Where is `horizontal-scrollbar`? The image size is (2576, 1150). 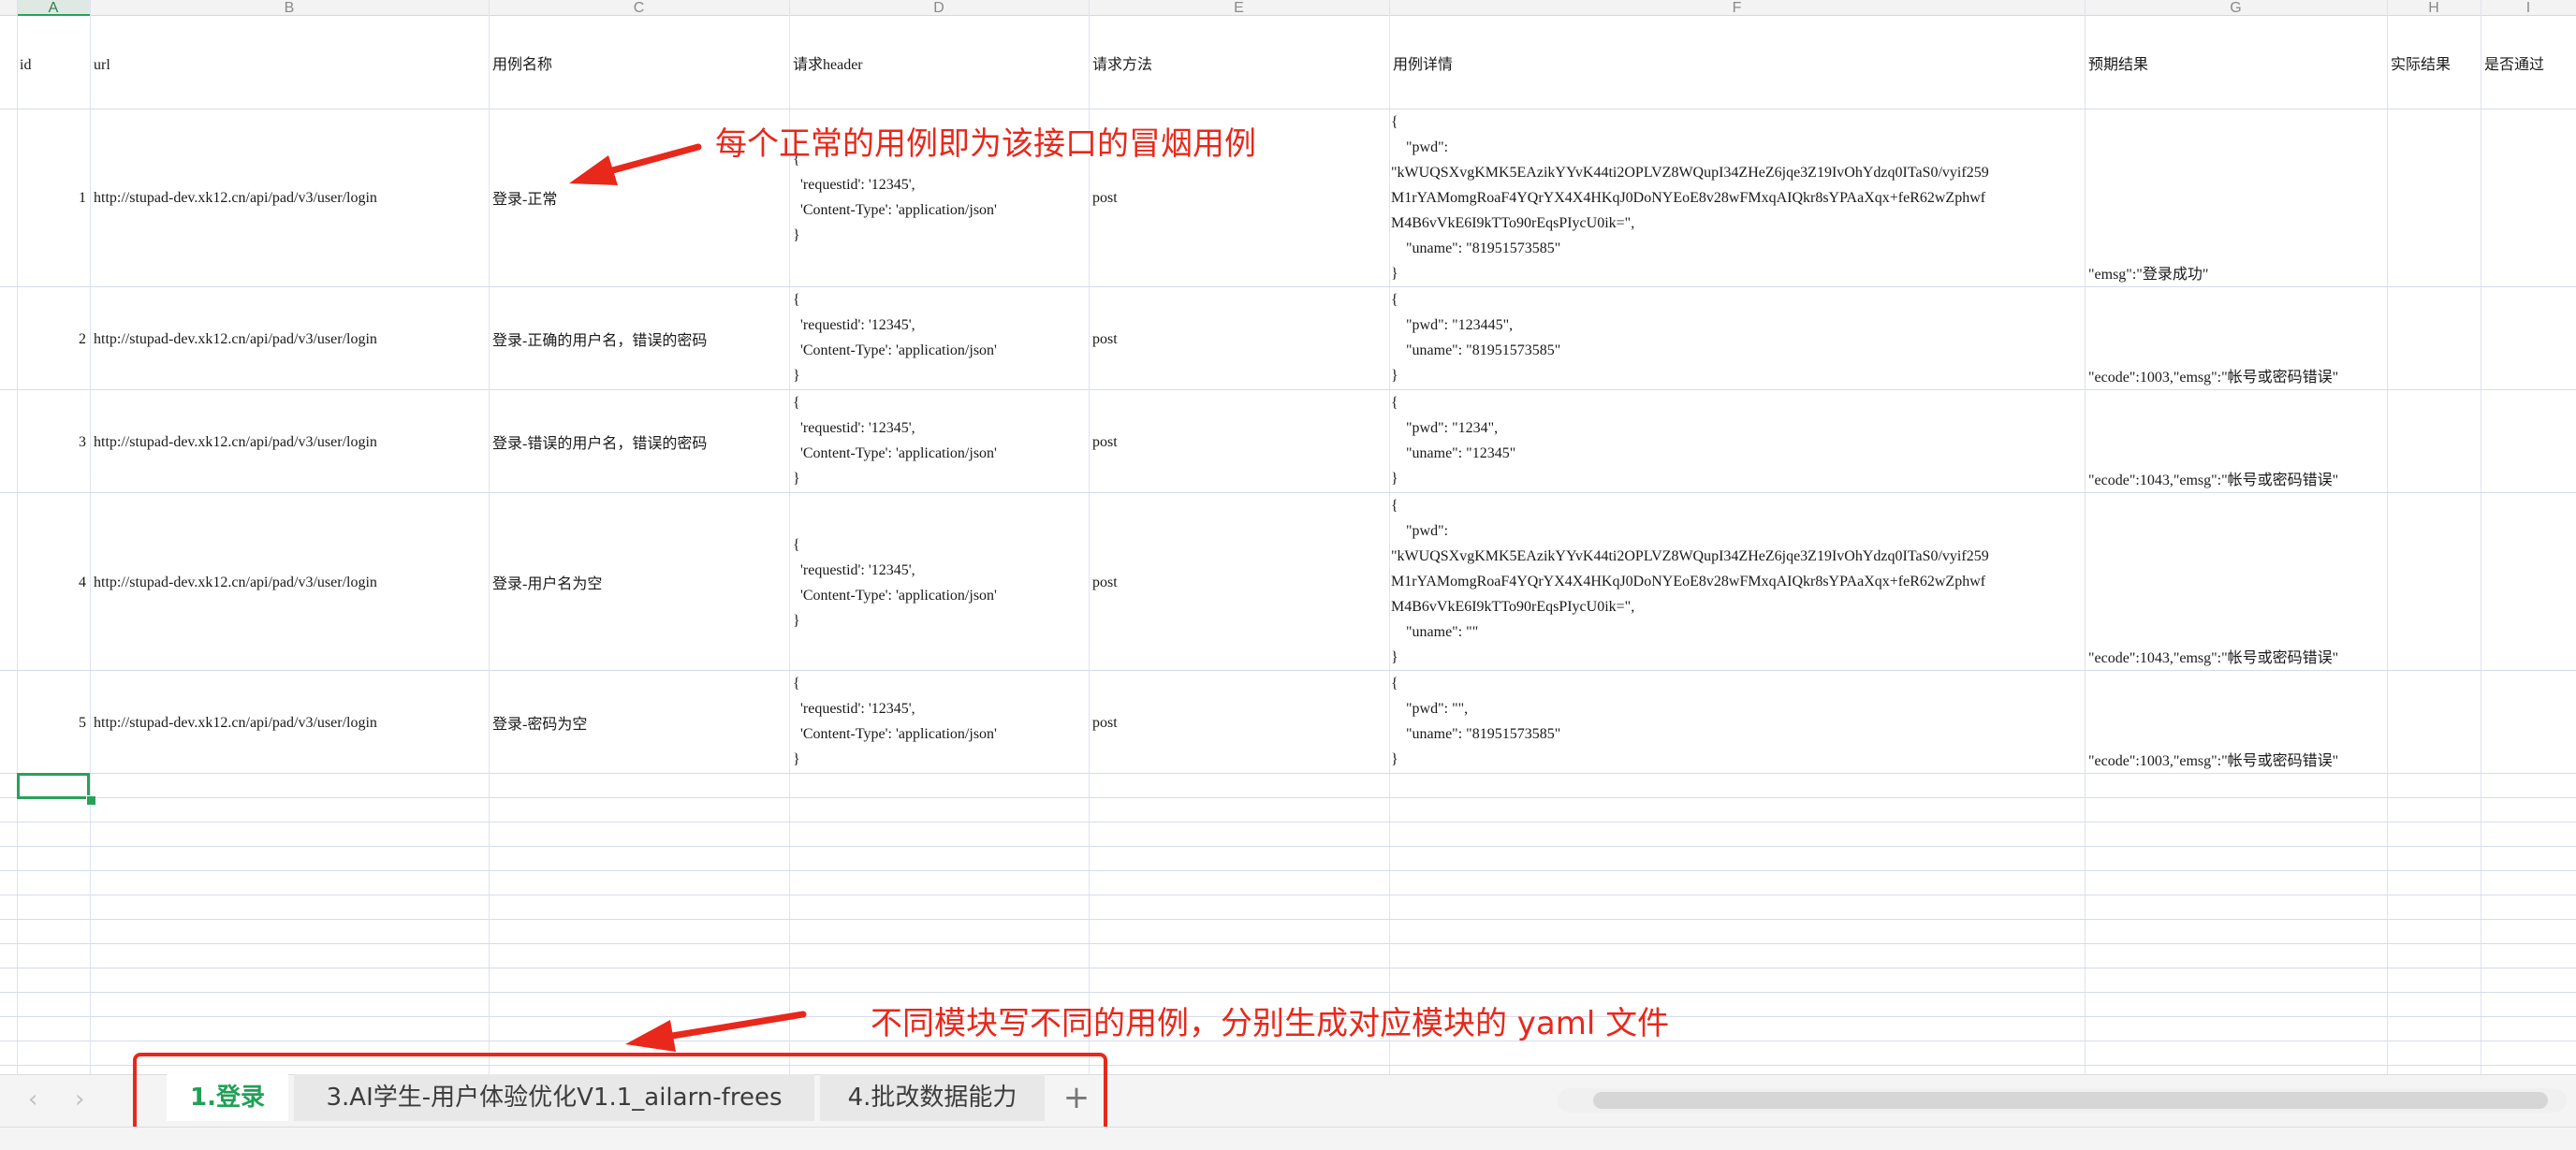 horizontal-scrollbar is located at coordinates (2062, 1100).